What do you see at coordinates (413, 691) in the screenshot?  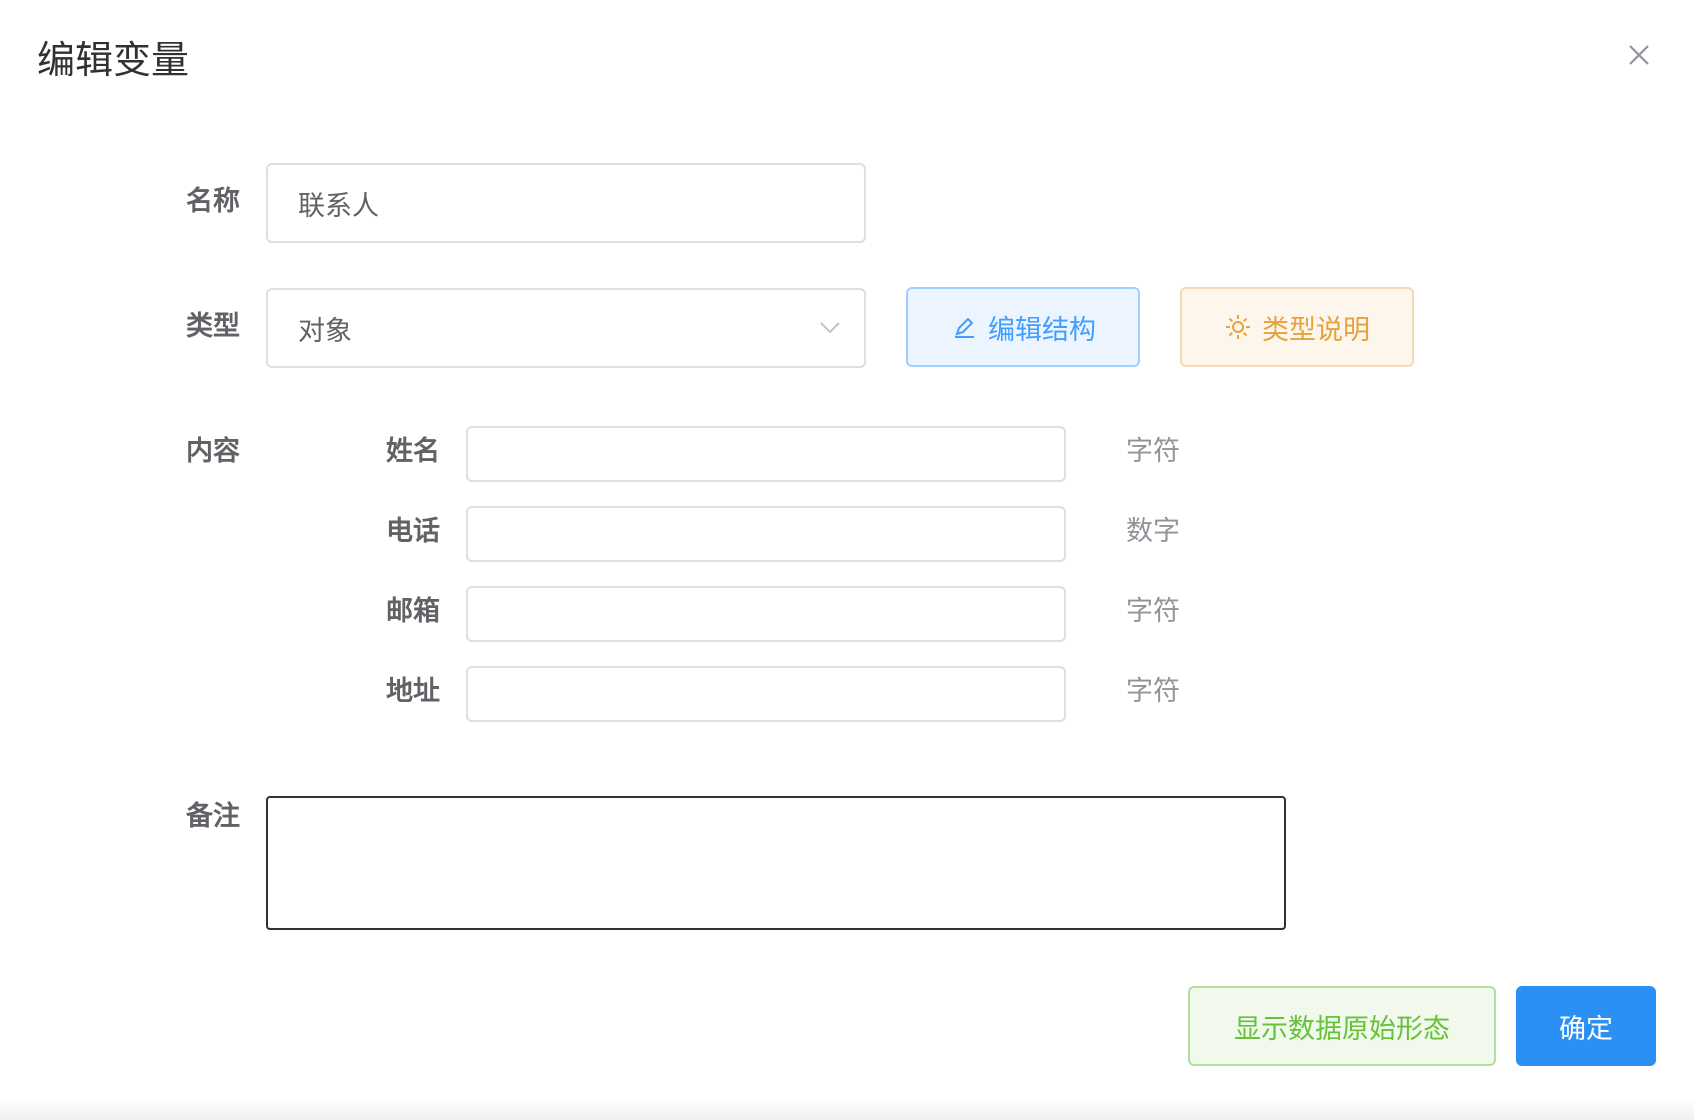 I see `field-label: 地址` at bounding box center [413, 691].